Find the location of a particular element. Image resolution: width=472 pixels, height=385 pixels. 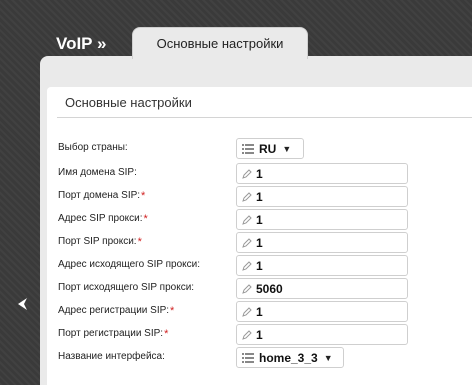

row-outbound-proxy: Адрес исходящего SIP прокси: 1 is located at coordinates (265, 265).